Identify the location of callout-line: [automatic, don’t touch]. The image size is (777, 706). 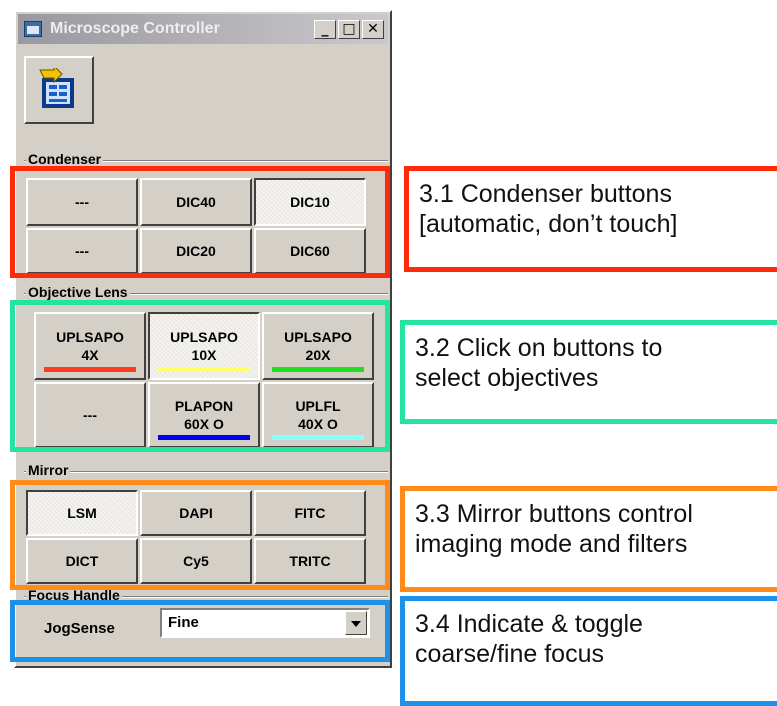
(548, 224).